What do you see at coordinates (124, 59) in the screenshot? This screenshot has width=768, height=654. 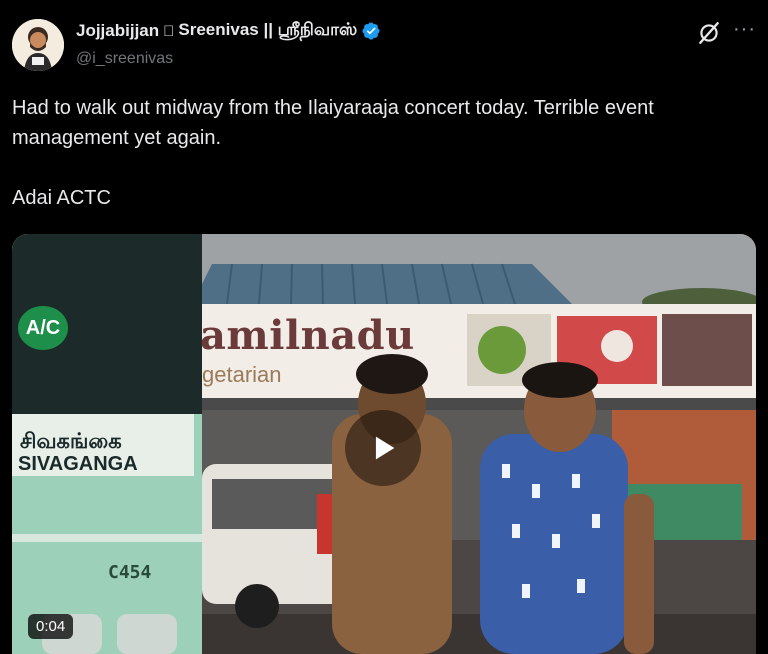 I see `author-handle: @i_sreenivas` at bounding box center [124, 59].